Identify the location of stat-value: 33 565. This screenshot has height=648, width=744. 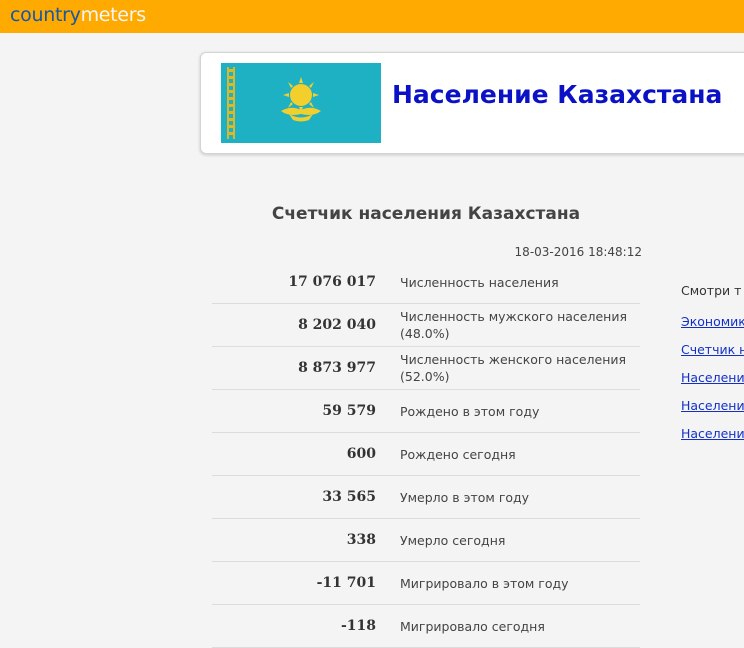
(300, 497).